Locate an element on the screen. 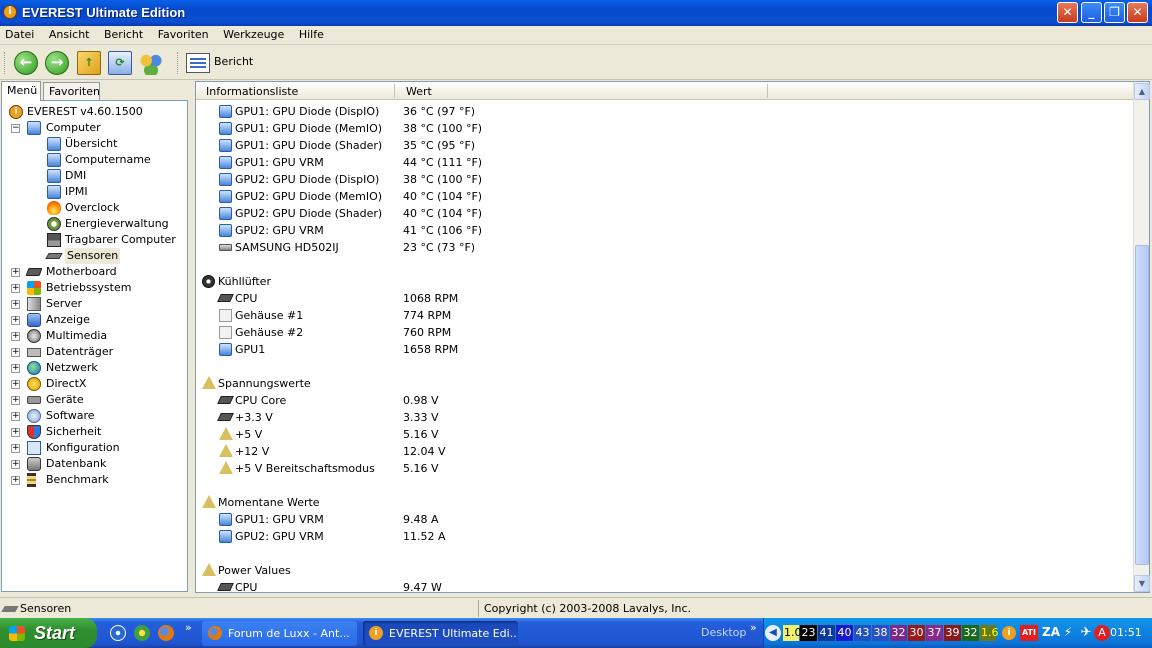 Image resolution: width=1152 pixels, height=648 pixels. antivirus-icon: A is located at coordinates (1102, 633).